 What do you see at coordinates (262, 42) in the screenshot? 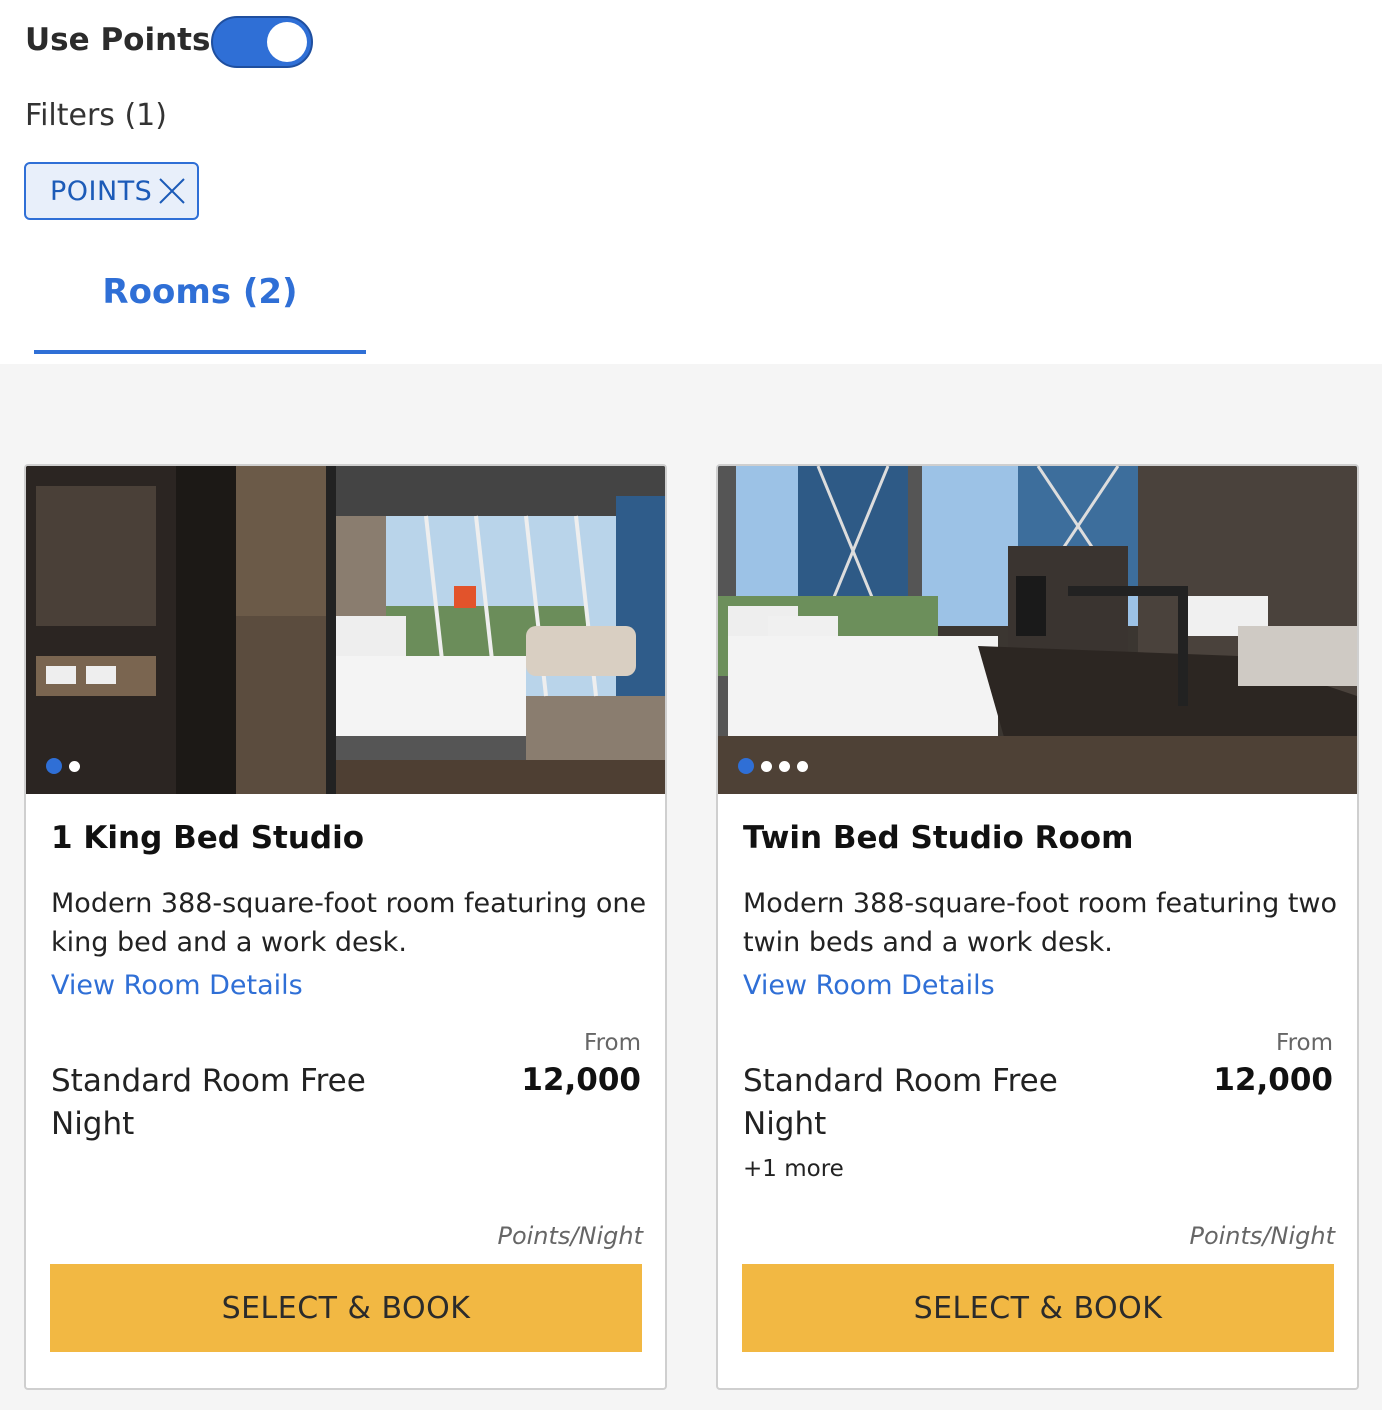
I see `use-points-toggle` at bounding box center [262, 42].